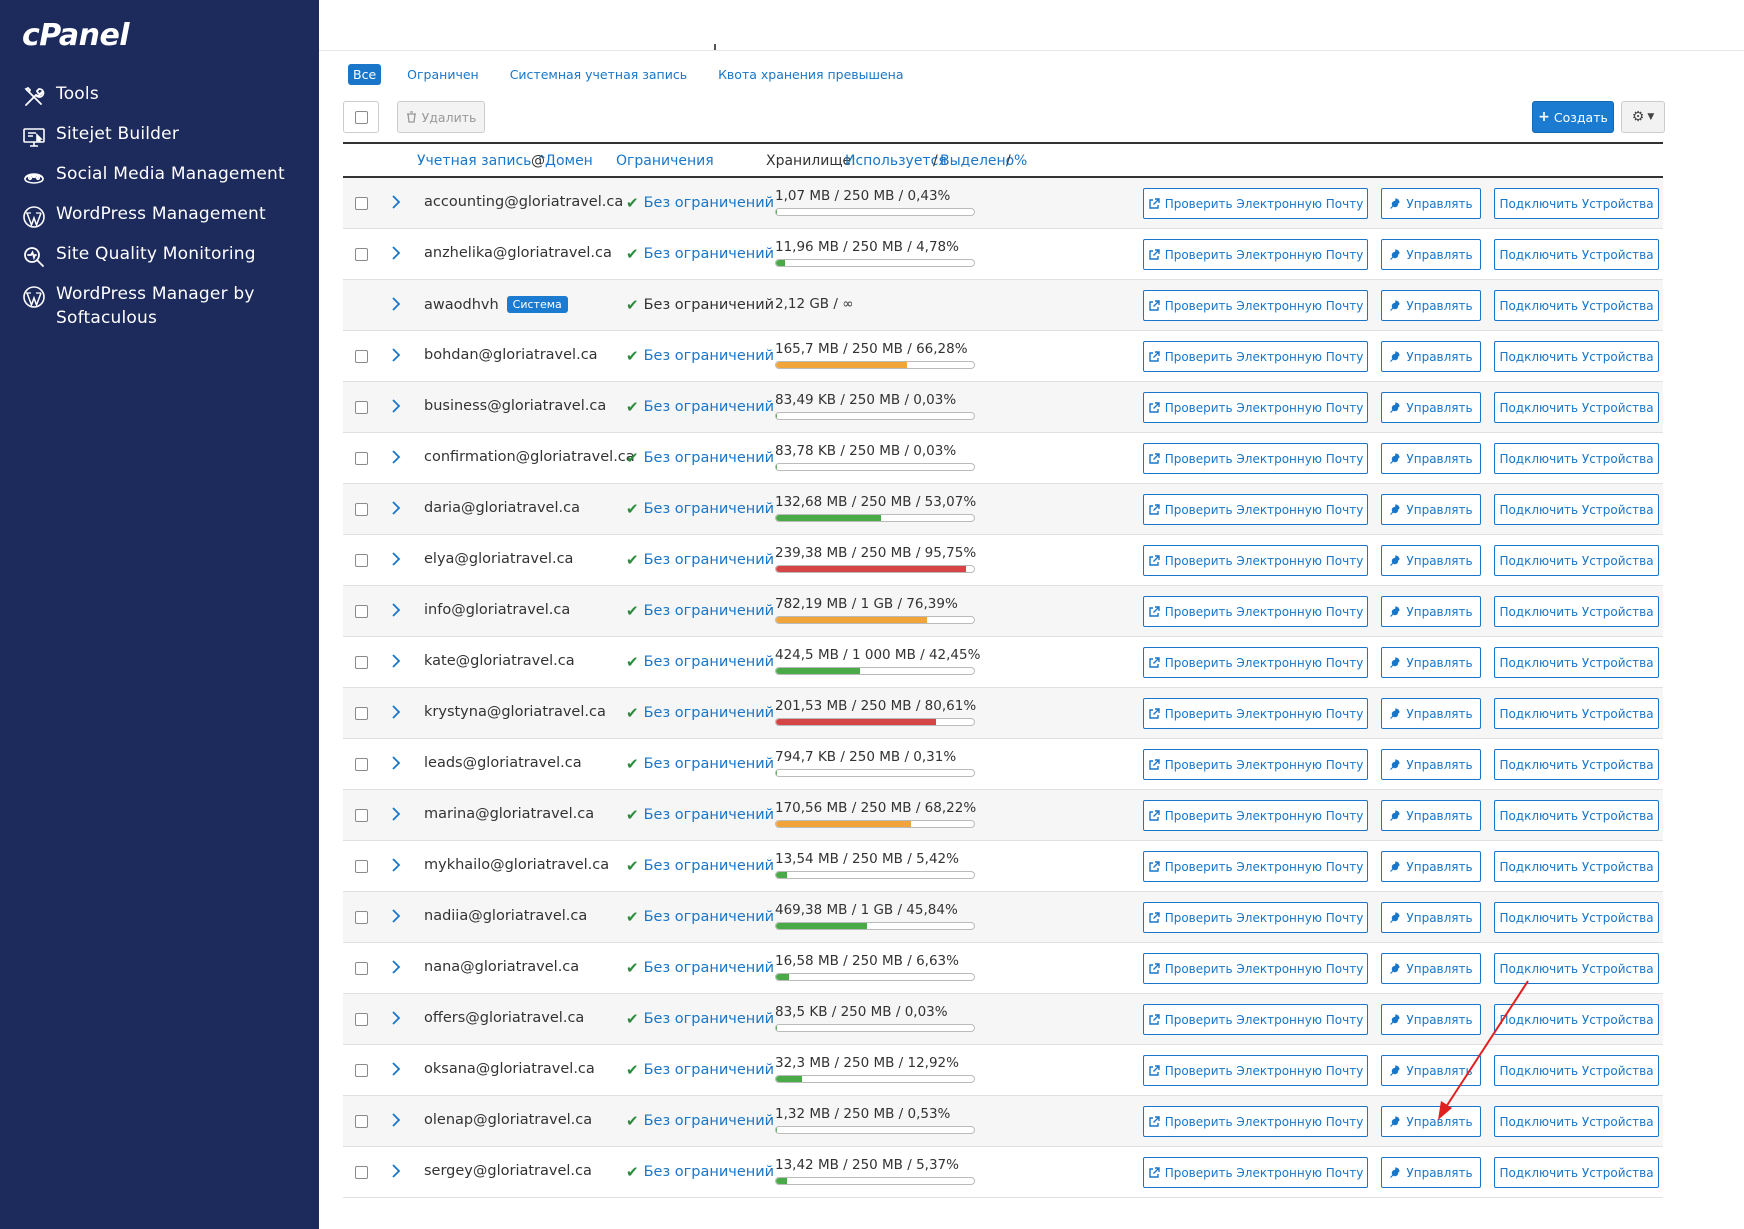  I want to click on sort-allocated-header: Выделено, so click(977, 161).